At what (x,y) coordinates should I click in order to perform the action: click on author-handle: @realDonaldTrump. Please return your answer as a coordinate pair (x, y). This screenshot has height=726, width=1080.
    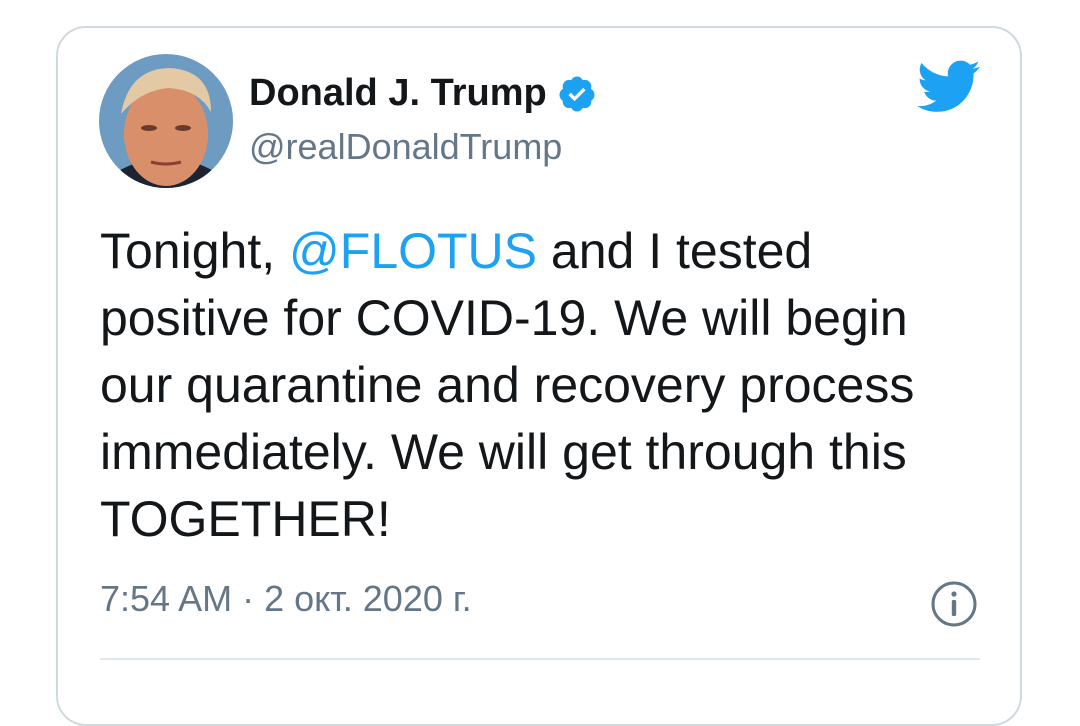
    Looking at the image, I should click on (405, 147).